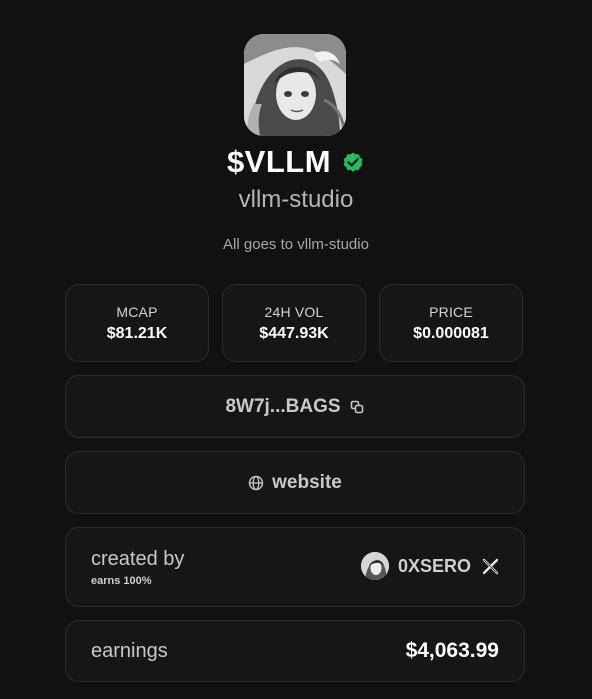  Describe the element at coordinates (137, 312) in the screenshot. I see `stat-label: MCAP` at that location.